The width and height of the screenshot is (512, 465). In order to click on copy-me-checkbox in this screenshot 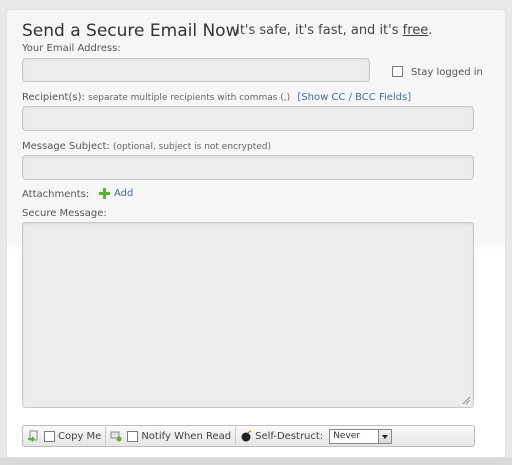, I will do `click(49, 436)`.